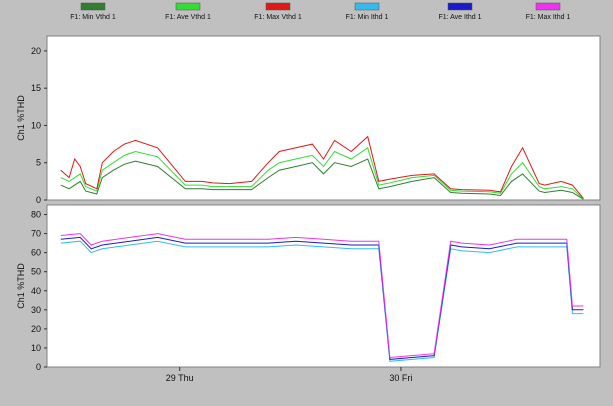  I want to click on x-tick-label: 29 Thu, so click(180, 378).